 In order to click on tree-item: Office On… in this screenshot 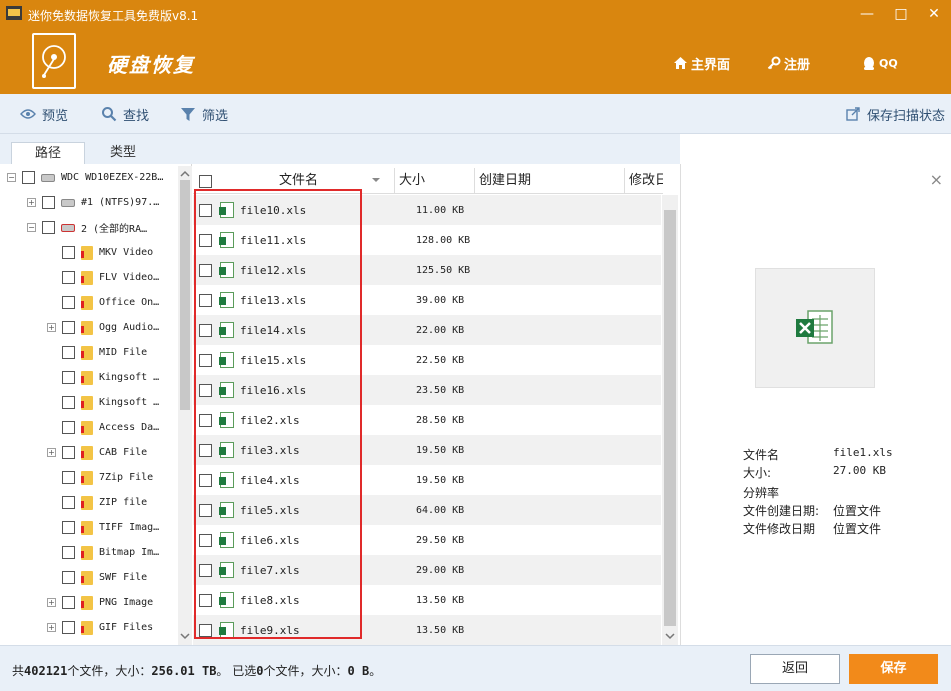, I will do `click(103, 302)`.